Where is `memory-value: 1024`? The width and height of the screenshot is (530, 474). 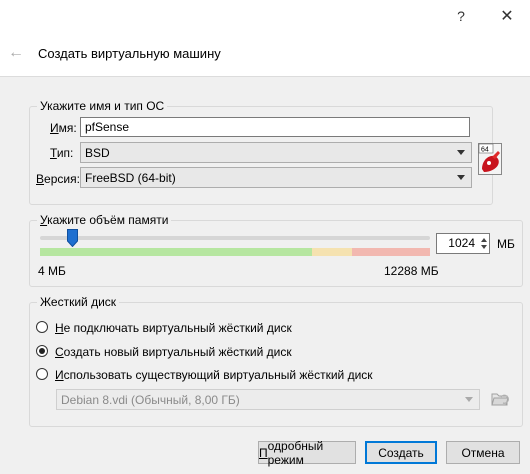
memory-value: 1024 is located at coordinates (461, 243).